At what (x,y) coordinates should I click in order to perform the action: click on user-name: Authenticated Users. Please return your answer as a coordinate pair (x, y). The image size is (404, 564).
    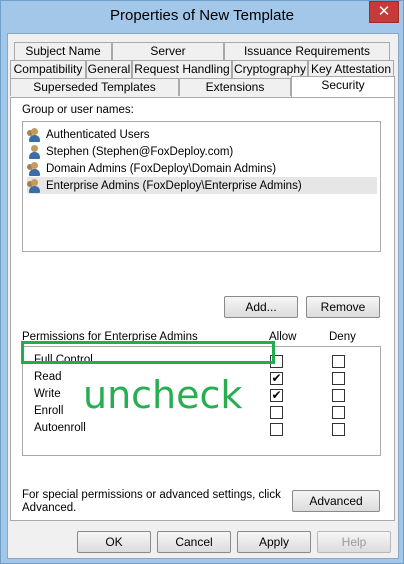
    Looking at the image, I should click on (98, 134).